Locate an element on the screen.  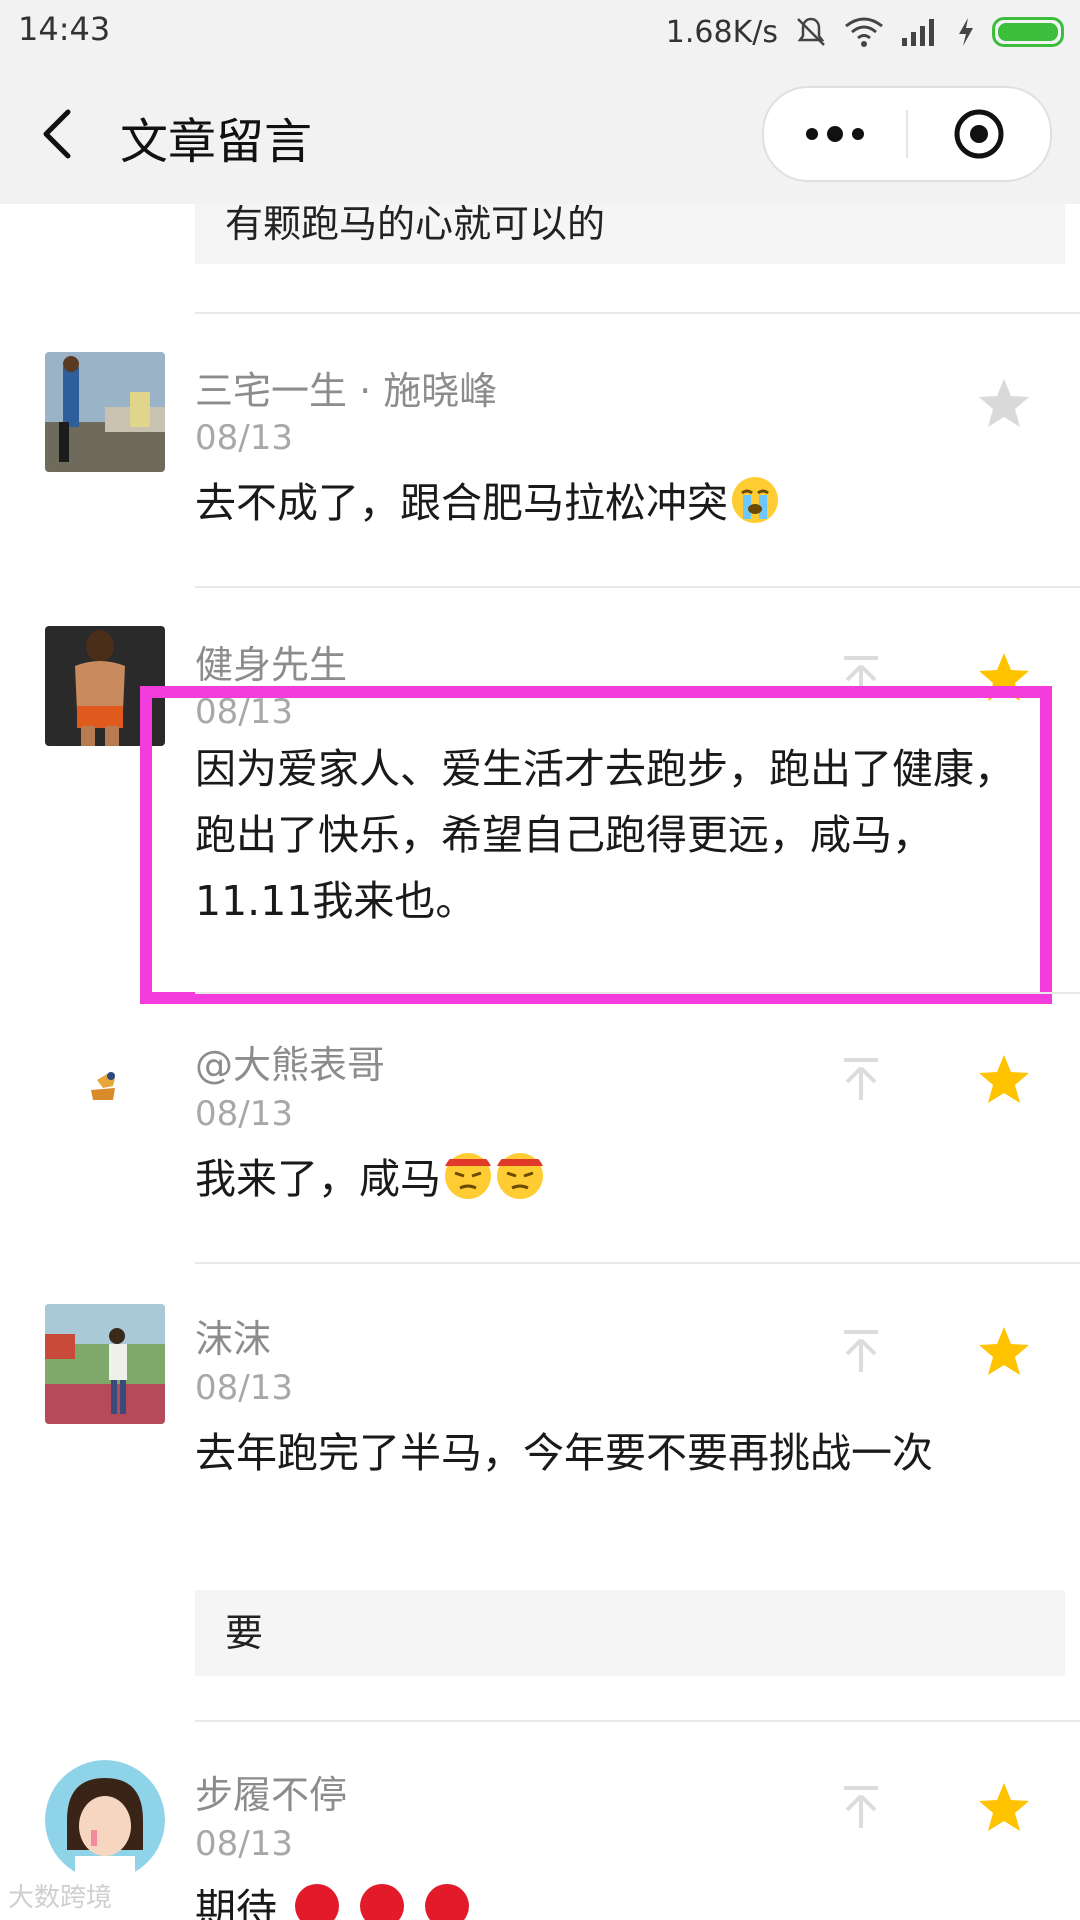
mini-program-capsule is located at coordinates (907, 134).